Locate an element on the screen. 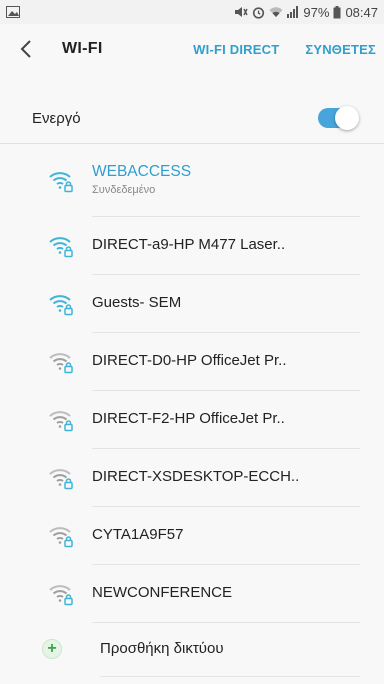 The width and height of the screenshot is (384, 684). wifi-direct-button: WI-FI DIRECT is located at coordinates (236, 49).